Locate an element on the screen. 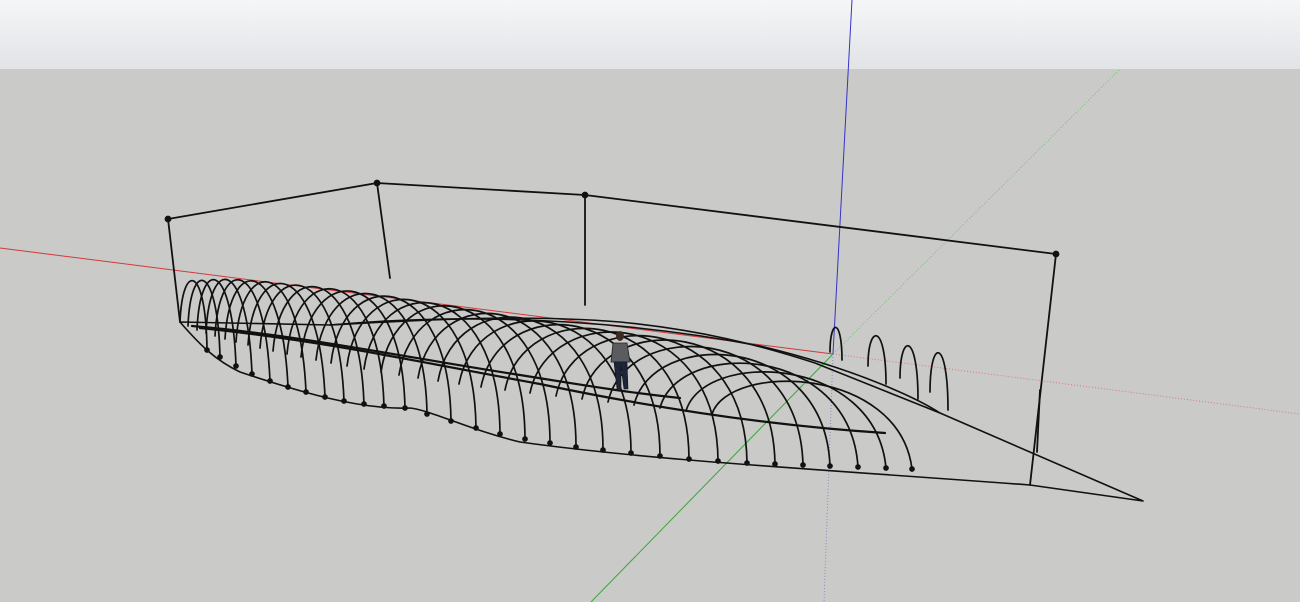 This screenshot has width=1300, height=602. sky-gradient is located at coordinates (650, 34).